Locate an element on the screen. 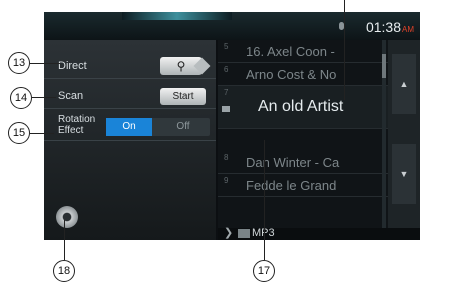 Image resolution: width=462 pixels, height=288 pixels. track-title: Dan Winter - Ca is located at coordinates (293, 162).